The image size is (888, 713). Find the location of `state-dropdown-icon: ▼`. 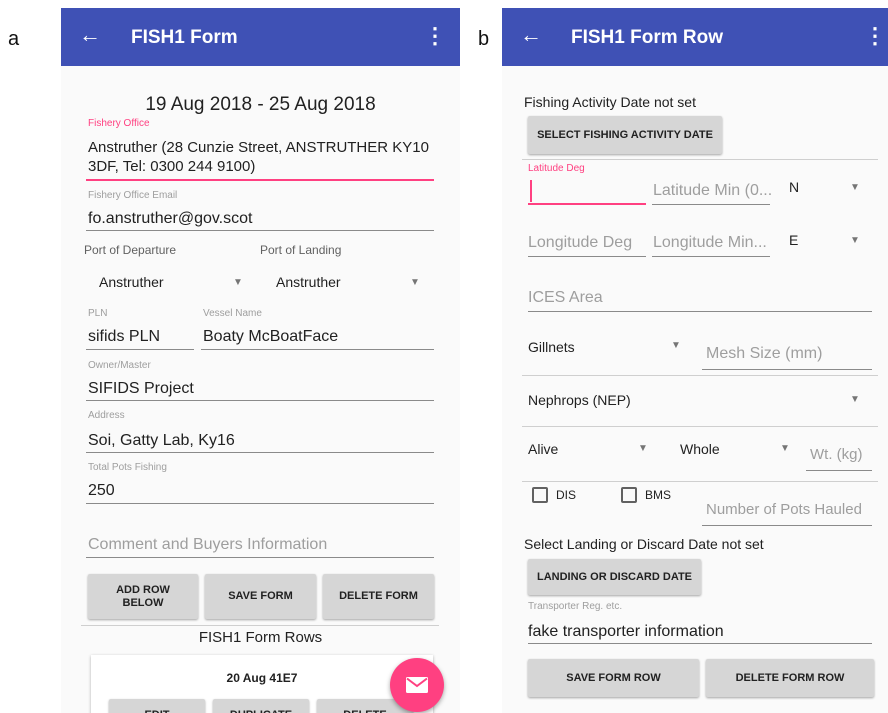

state-dropdown-icon: ▼ is located at coordinates (643, 448).